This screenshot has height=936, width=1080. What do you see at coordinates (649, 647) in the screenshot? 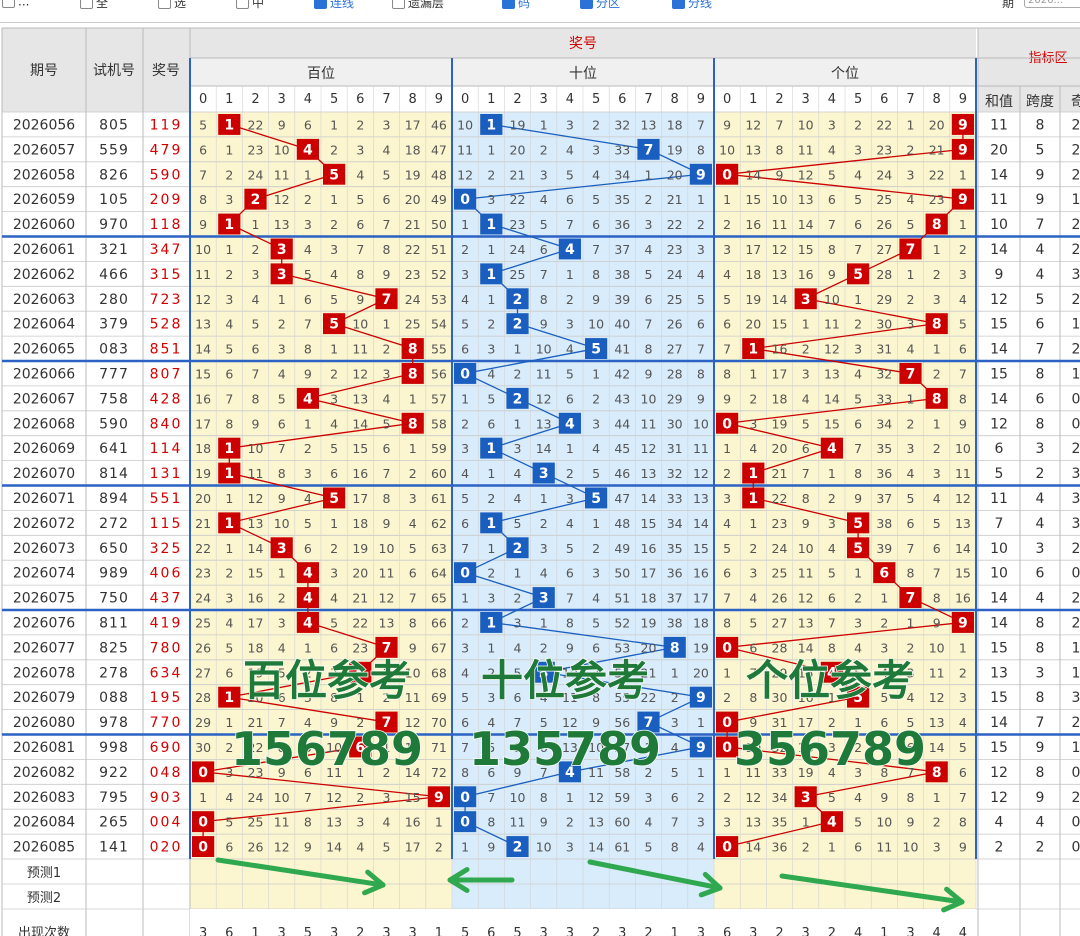
I see `miss-count: 20` at bounding box center [649, 647].